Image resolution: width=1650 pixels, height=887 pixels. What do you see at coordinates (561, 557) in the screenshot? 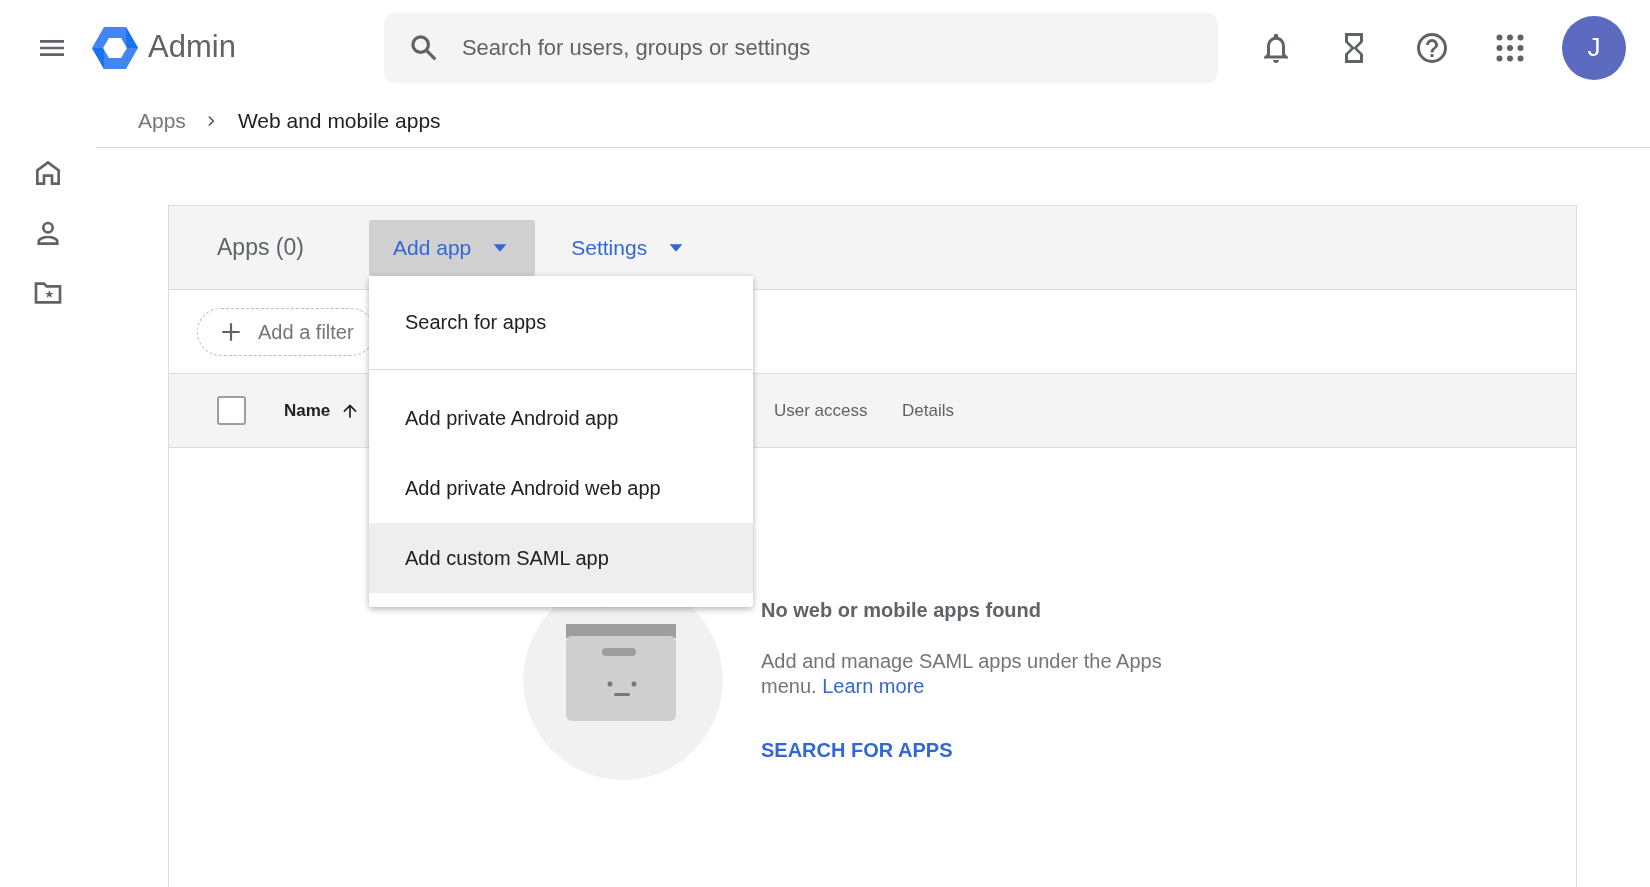
I see `menu-item: Add custom SAML app` at bounding box center [561, 557].